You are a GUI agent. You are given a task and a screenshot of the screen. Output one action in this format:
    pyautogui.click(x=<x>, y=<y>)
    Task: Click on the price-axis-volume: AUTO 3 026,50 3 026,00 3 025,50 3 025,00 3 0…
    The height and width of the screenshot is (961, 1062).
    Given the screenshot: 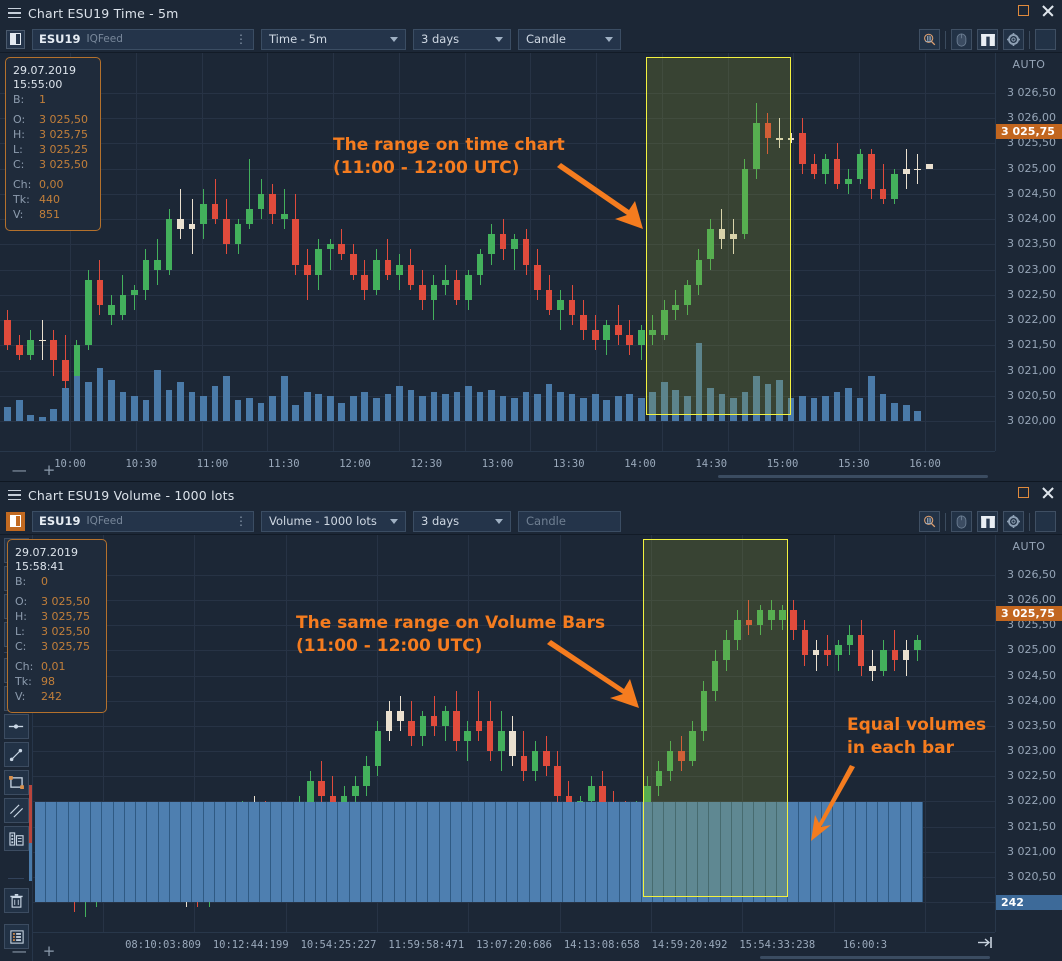 What is the action you would take?
    pyautogui.click(x=1028, y=733)
    